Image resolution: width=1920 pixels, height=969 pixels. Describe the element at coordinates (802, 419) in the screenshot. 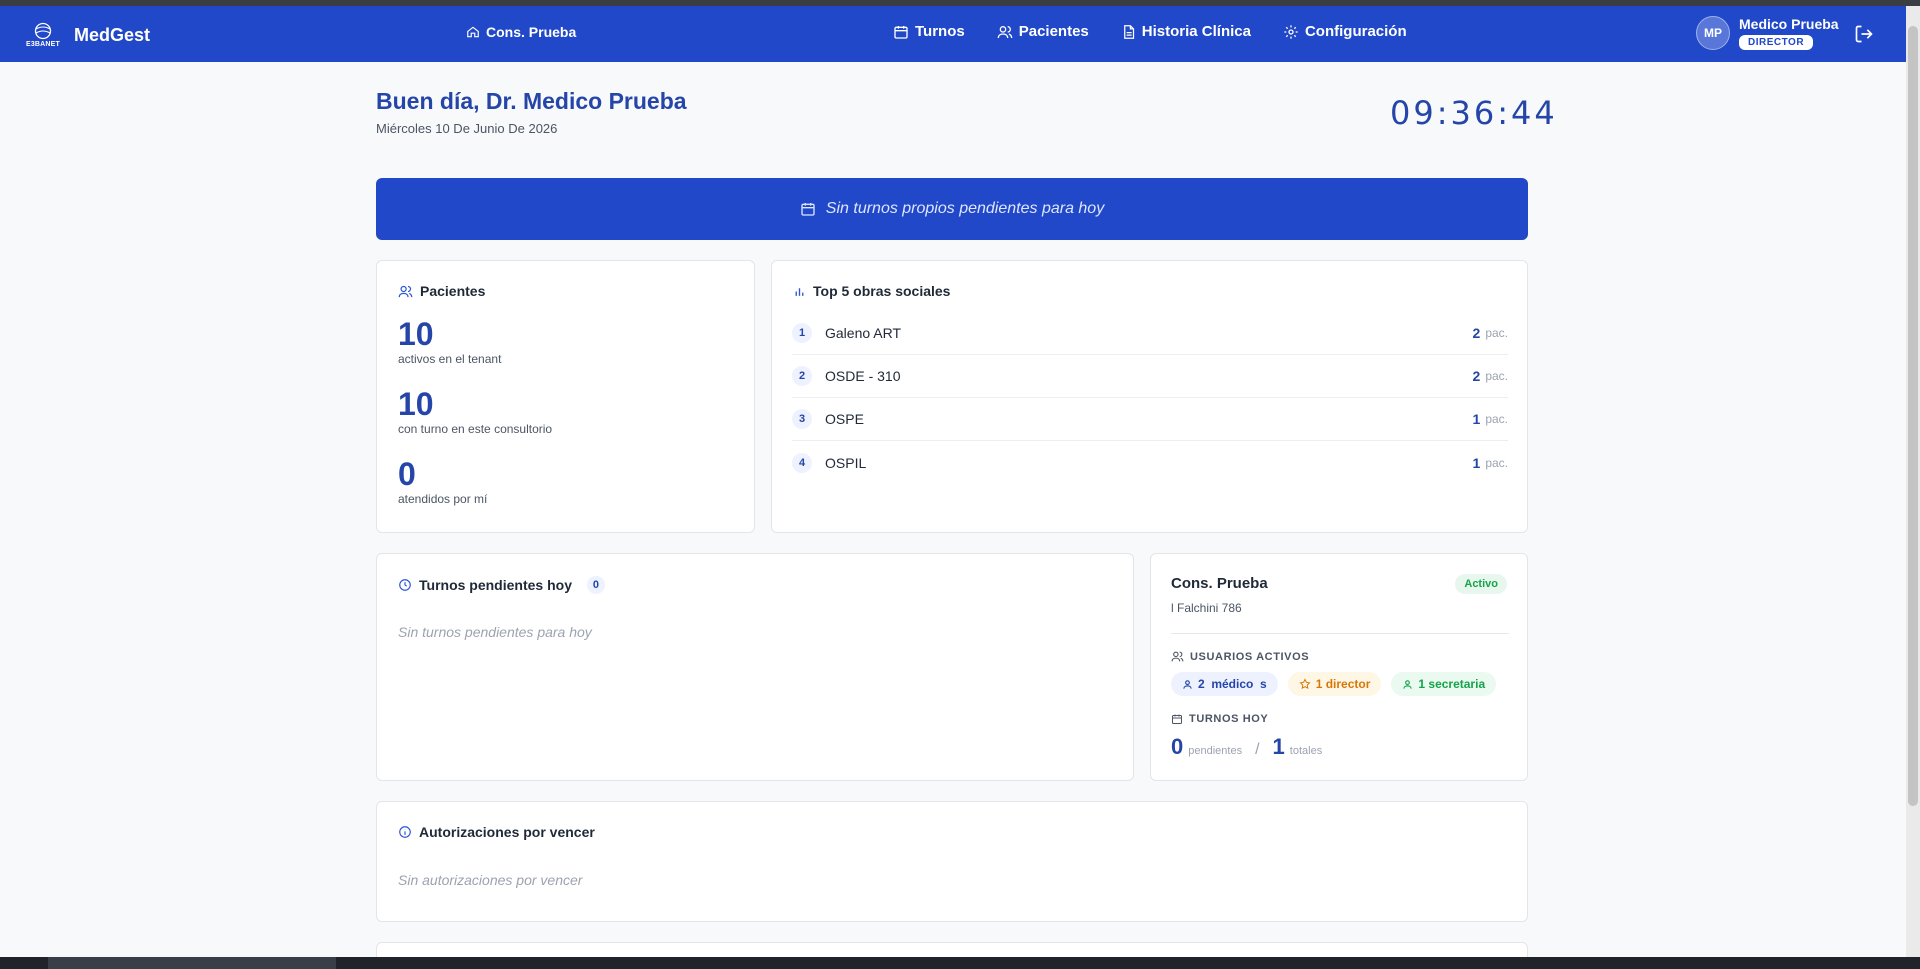

I see `rank-badge: 3` at that location.